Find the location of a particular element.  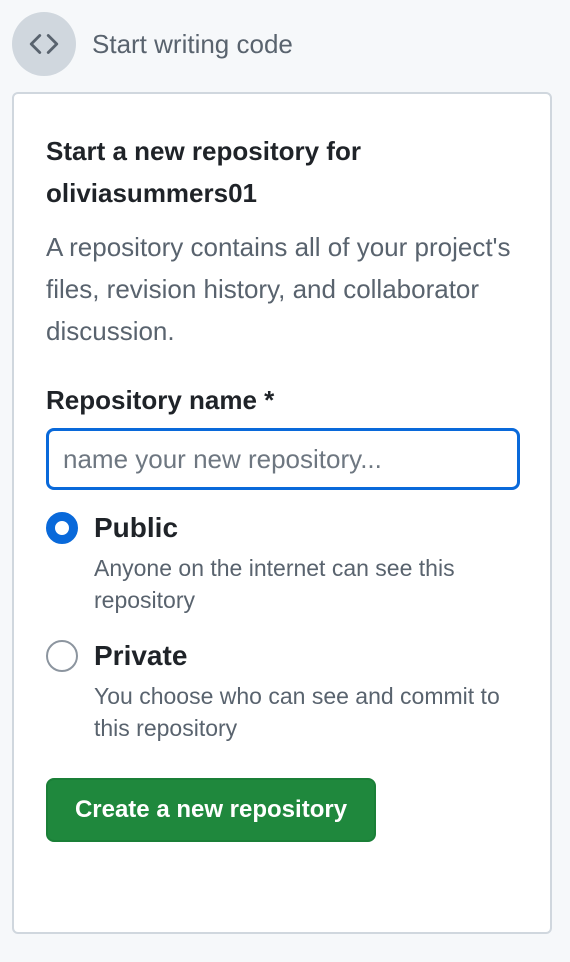

create-repository-button: Create a new repository is located at coordinates (211, 810).